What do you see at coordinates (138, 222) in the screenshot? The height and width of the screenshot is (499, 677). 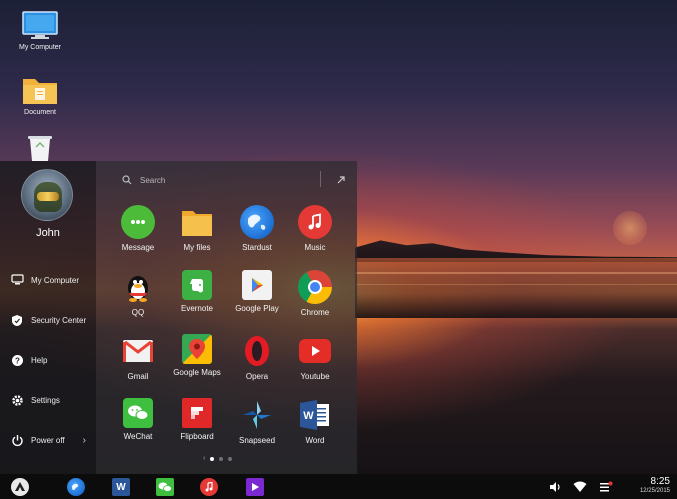 I see `message-icon` at bounding box center [138, 222].